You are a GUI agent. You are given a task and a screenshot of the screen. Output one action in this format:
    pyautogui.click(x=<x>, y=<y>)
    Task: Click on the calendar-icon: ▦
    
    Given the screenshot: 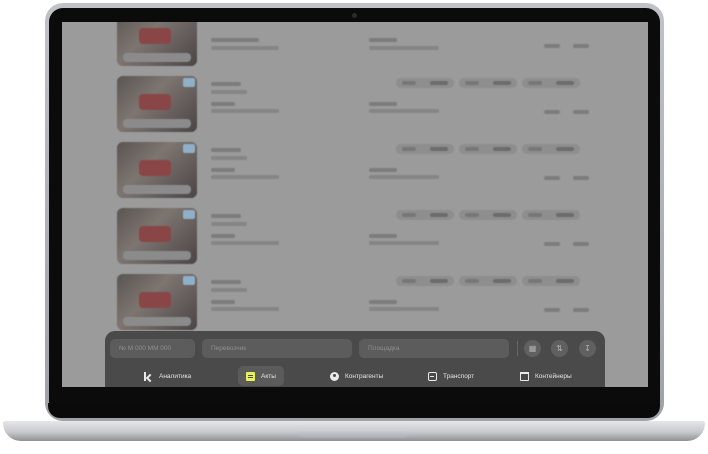 What is the action you would take?
    pyautogui.click(x=532, y=348)
    